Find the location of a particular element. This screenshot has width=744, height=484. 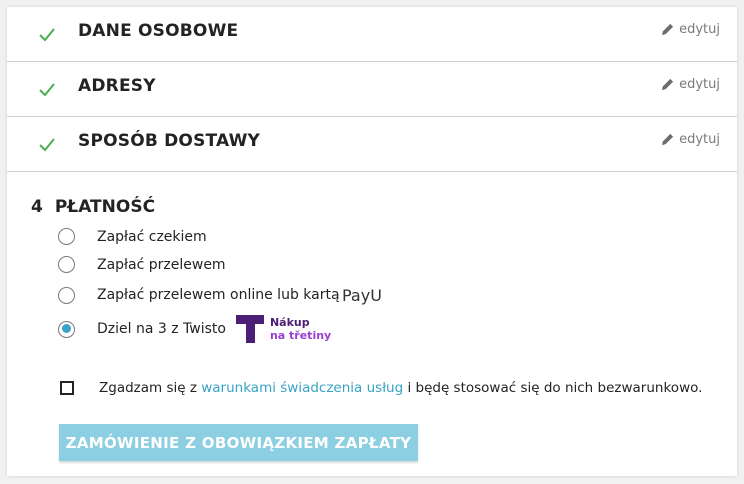

option-label: Dziel na 3 z Twisto is located at coordinates (161, 329).